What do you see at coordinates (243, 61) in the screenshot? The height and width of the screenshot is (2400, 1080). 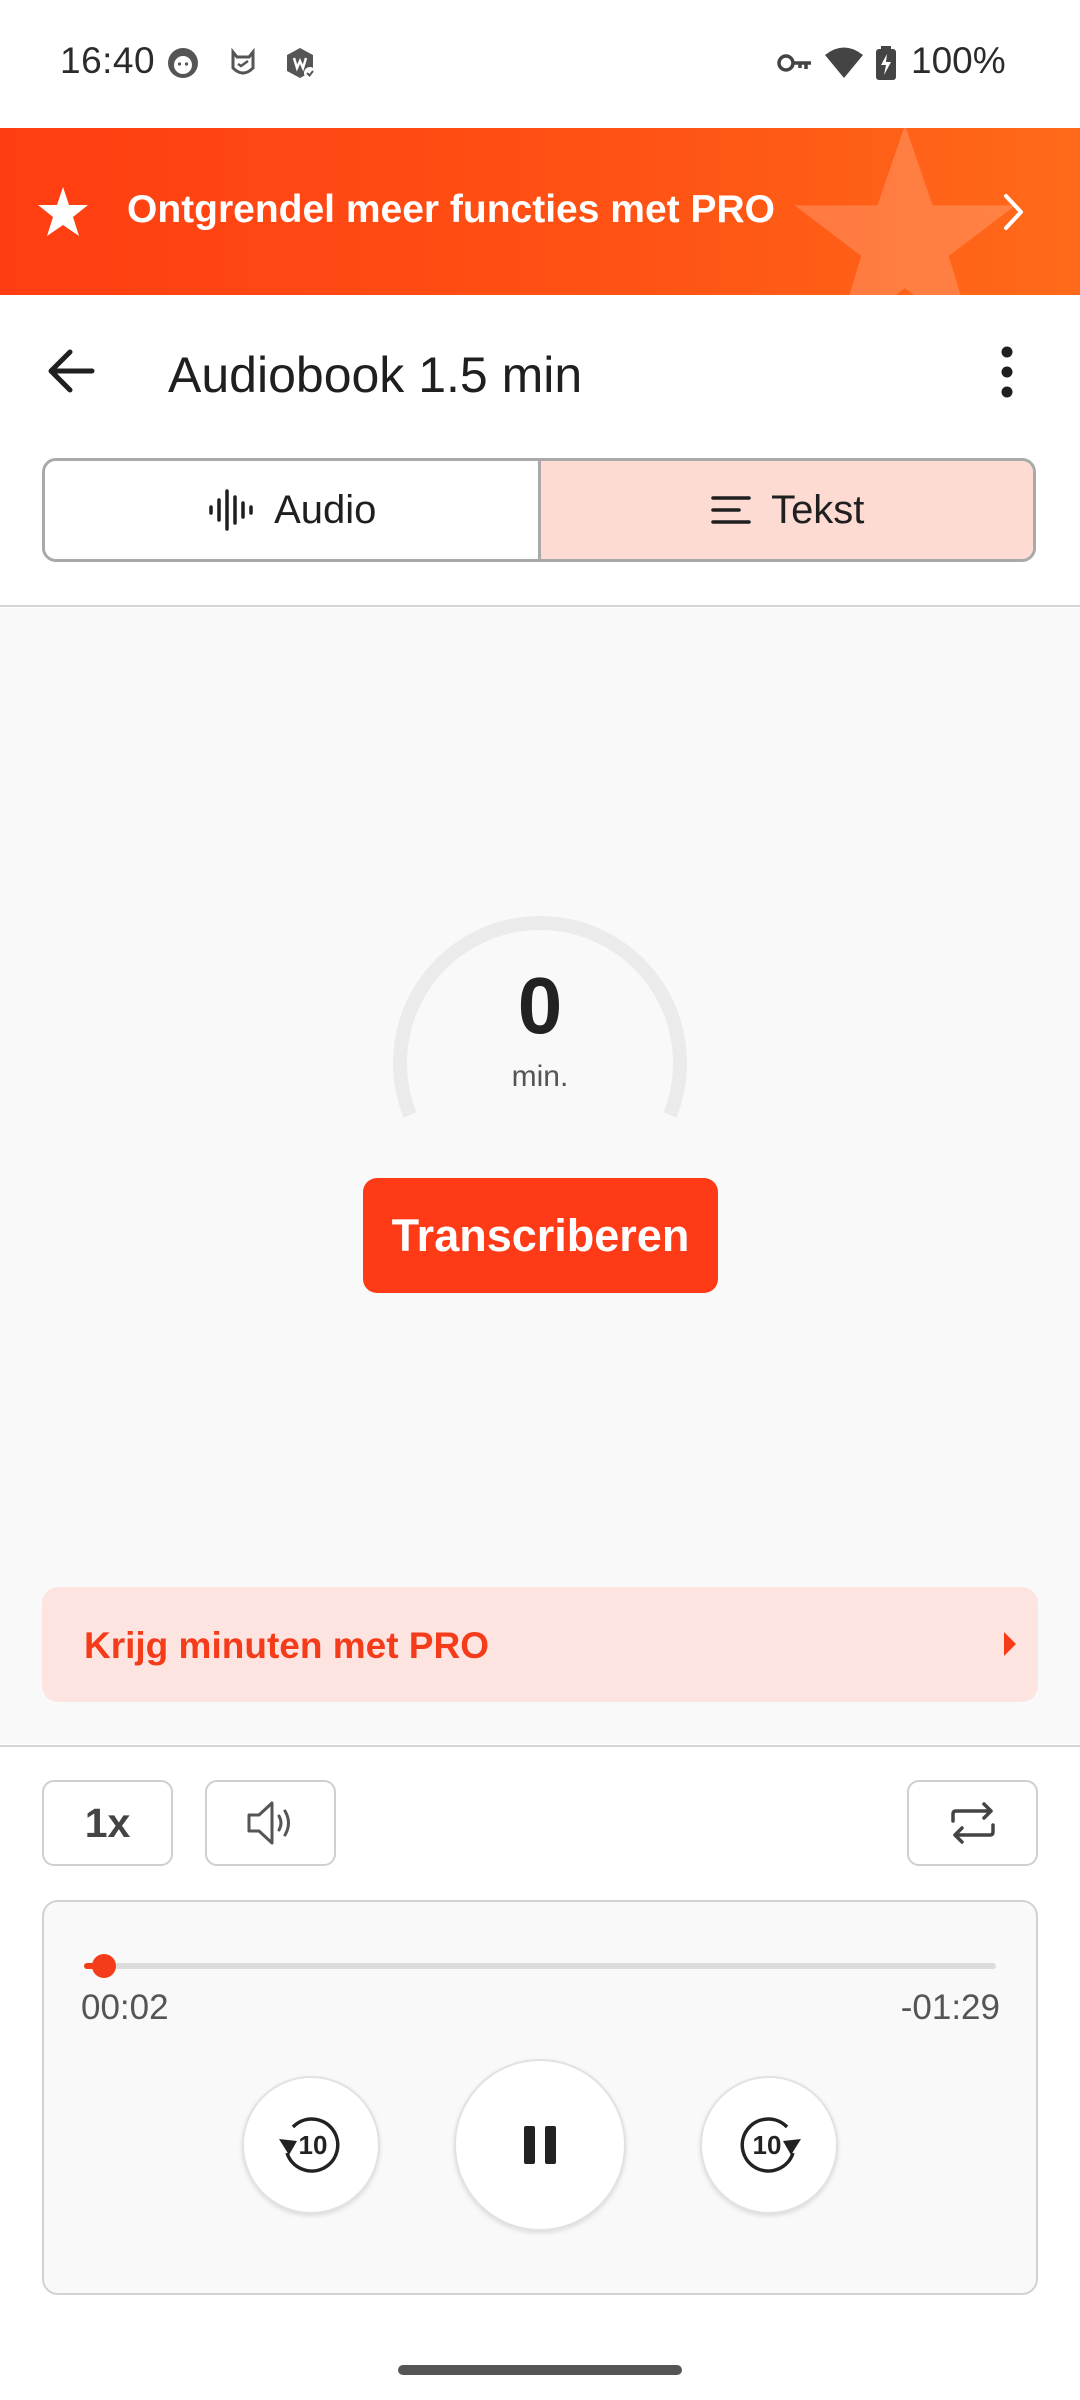 I see `mi-icon` at bounding box center [243, 61].